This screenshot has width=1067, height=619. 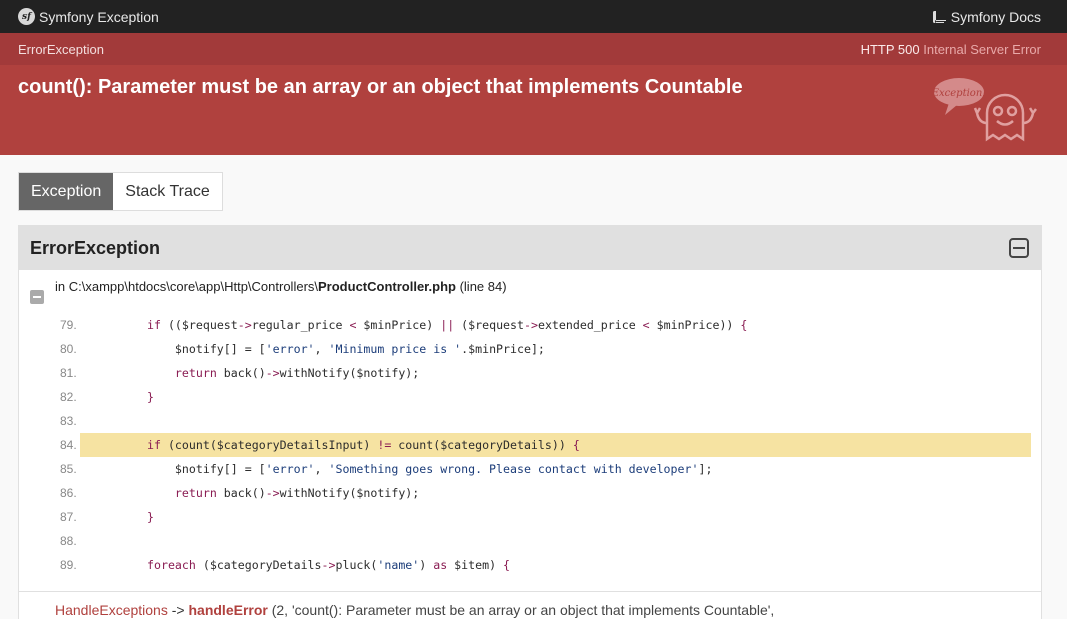 What do you see at coordinates (68, 421) in the screenshot?
I see `line-number: 83.` at bounding box center [68, 421].